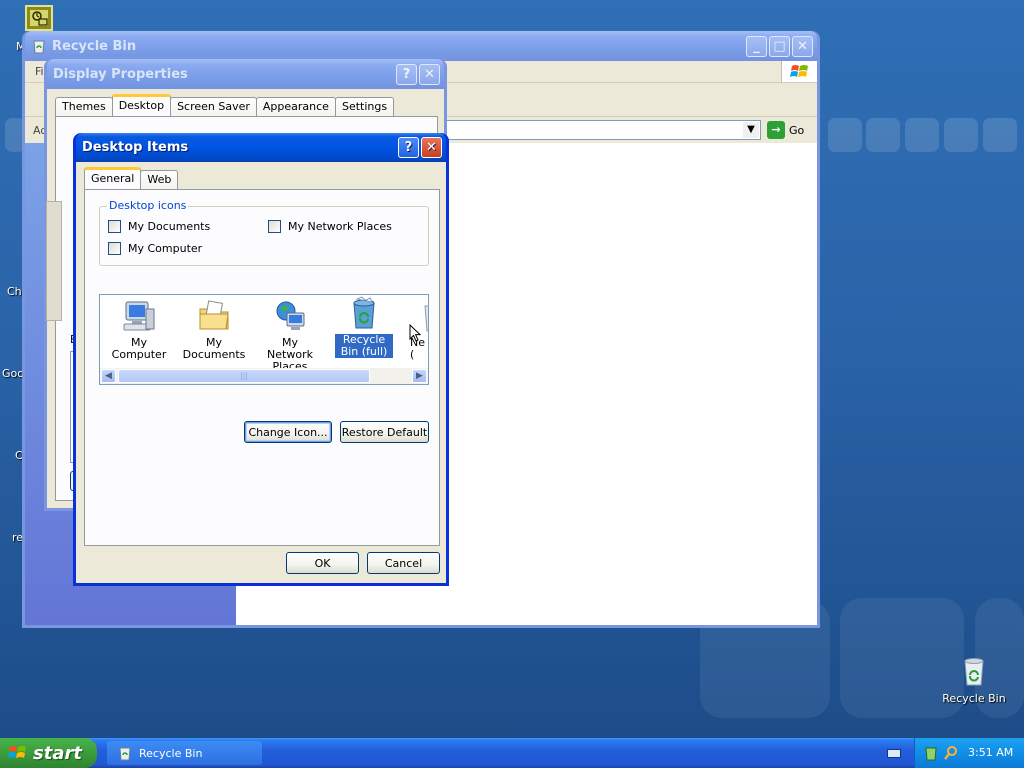  I want to click on icon-list-scrollbar: ◀ ||| ▶, so click(264, 376).